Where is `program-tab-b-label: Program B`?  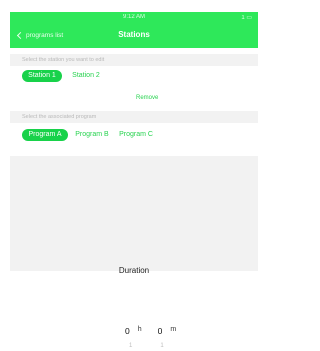 program-tab-b-label: Program B is located at coordinates (92, 134).